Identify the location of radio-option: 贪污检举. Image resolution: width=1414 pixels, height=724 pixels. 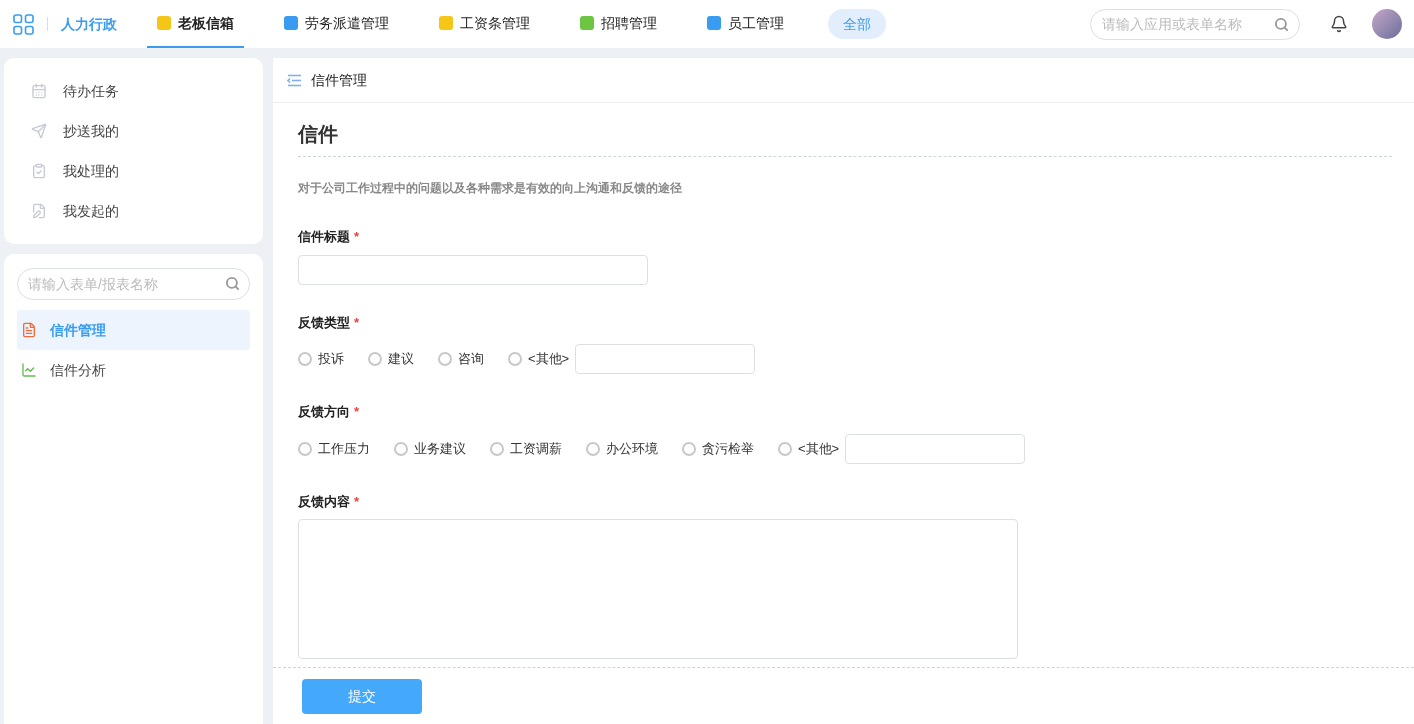
(718, 448).